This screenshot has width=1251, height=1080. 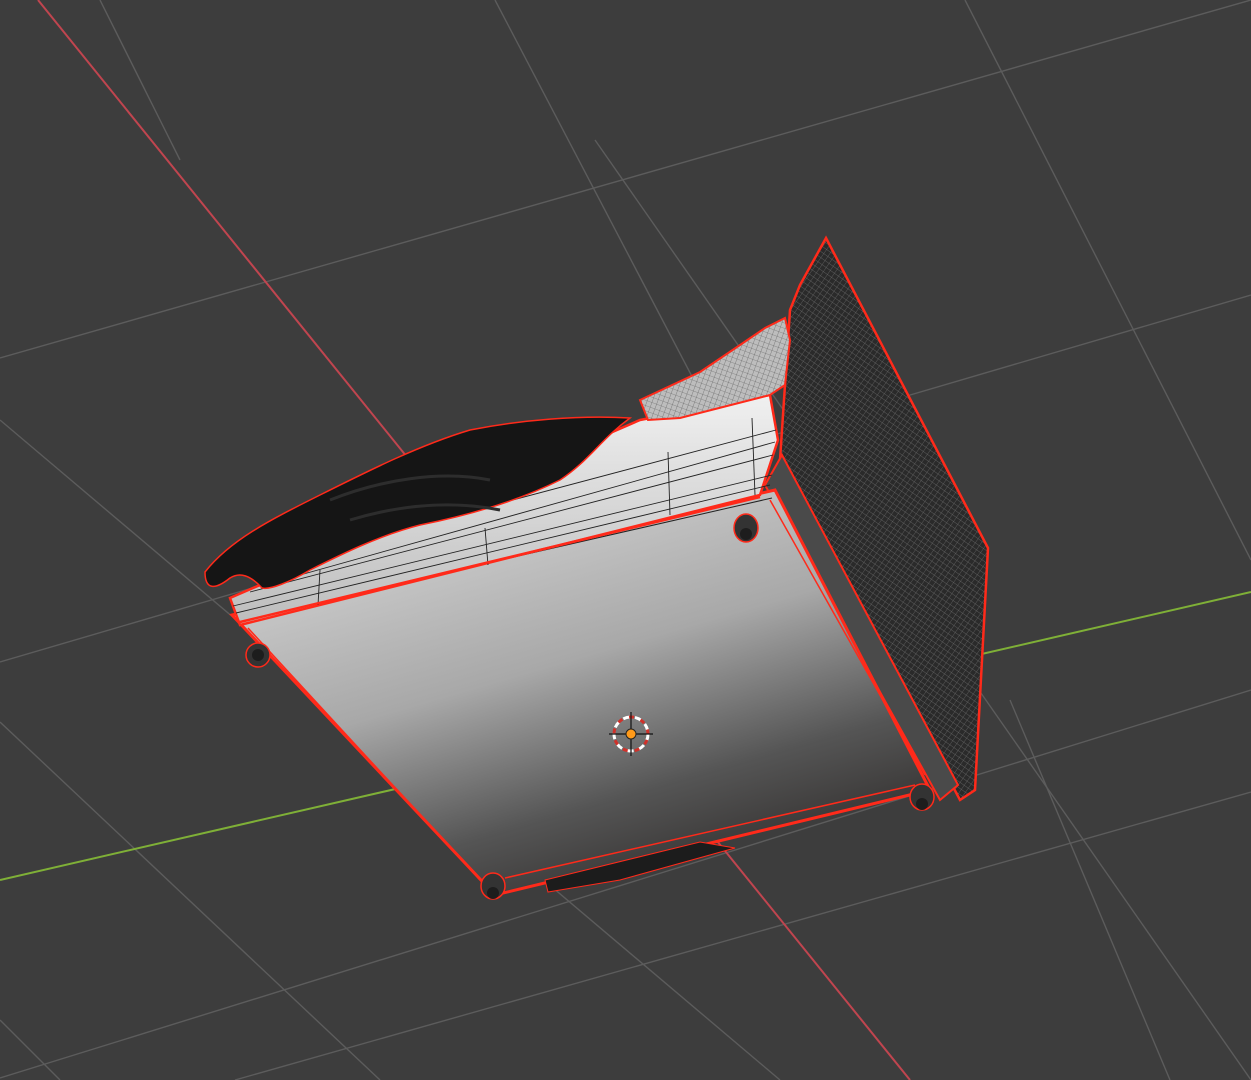 What do you see at coordinates (746, 528) in the screenshot?
I see `leg-back-left` at bounding box center [746, 528].